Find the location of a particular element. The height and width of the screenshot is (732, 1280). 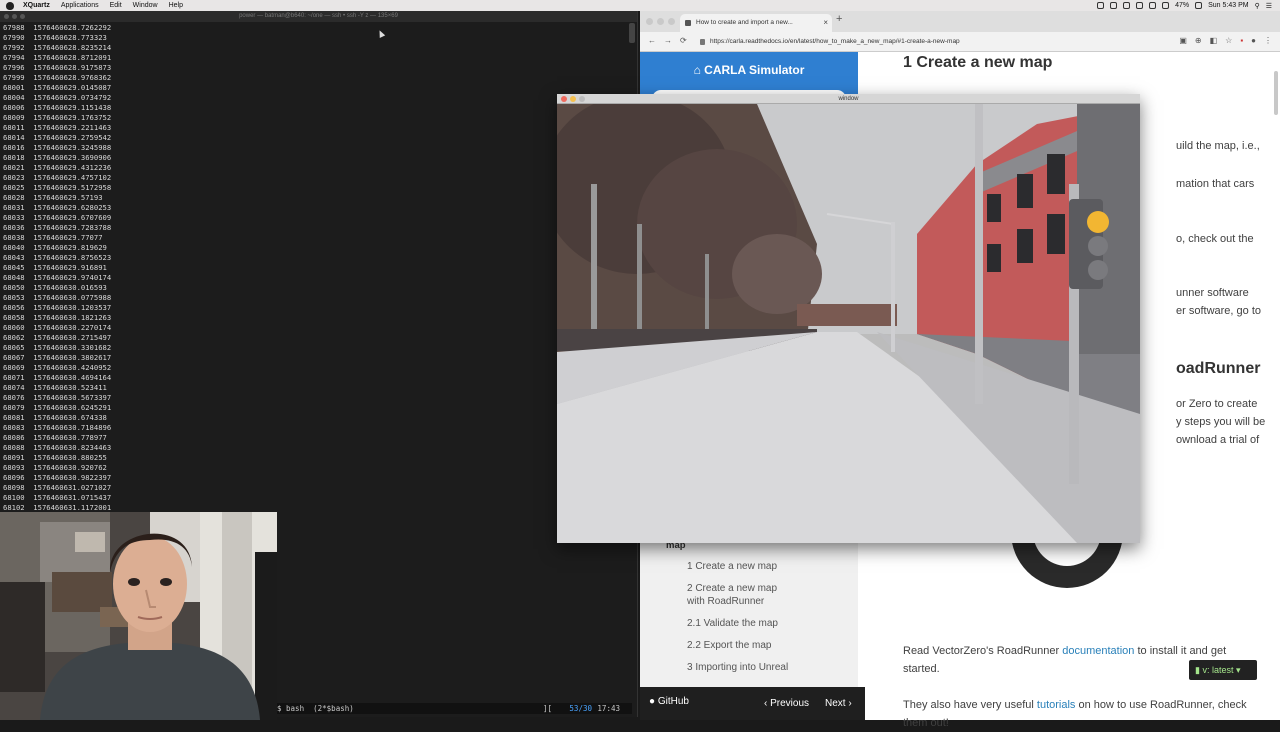

terminal-line: 68093 1576460630.920762 is located at coordinates (55, 467).